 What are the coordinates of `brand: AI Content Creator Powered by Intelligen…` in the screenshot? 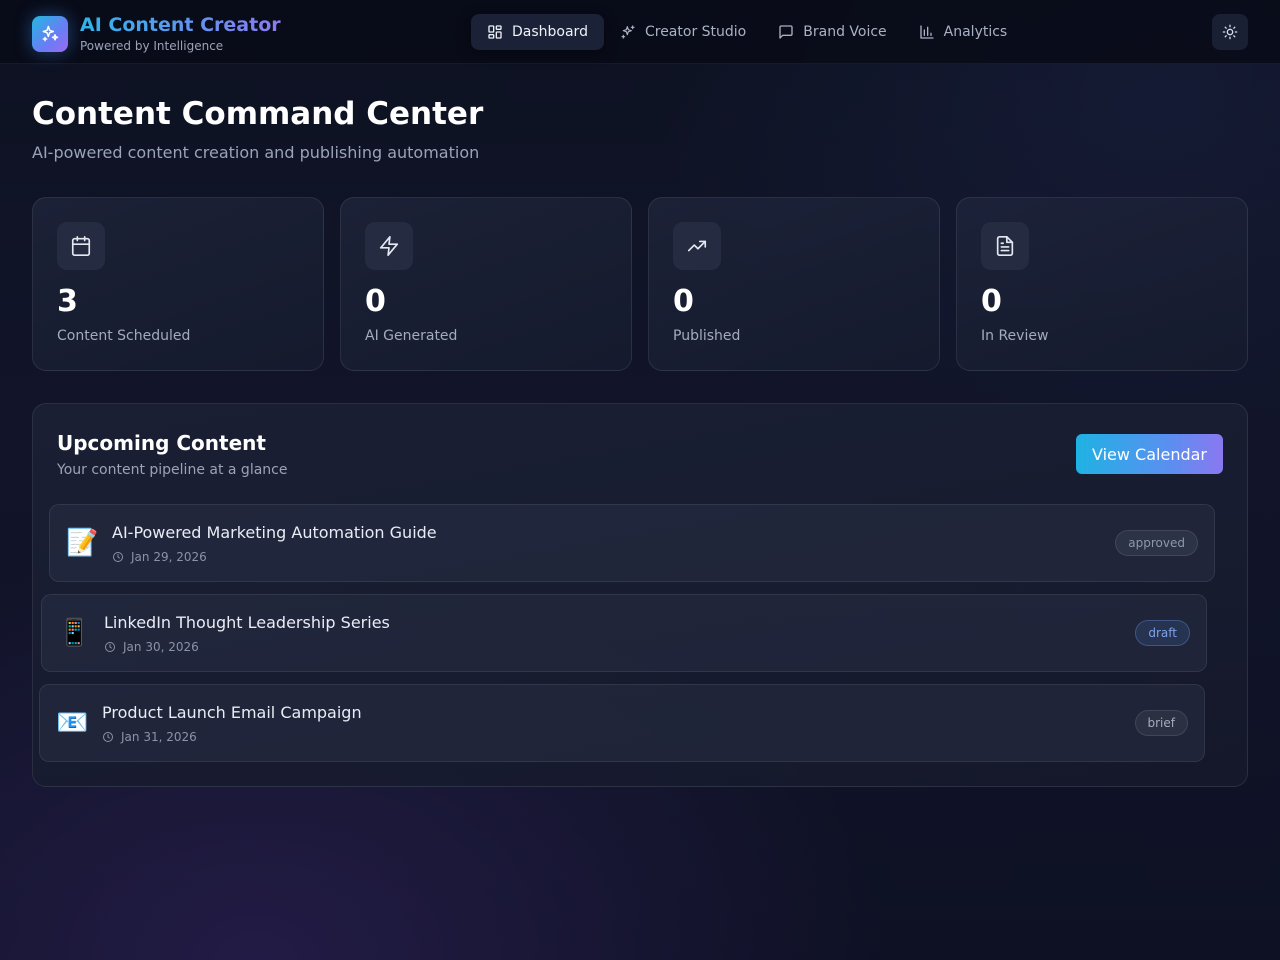 It's located at (156, 33).